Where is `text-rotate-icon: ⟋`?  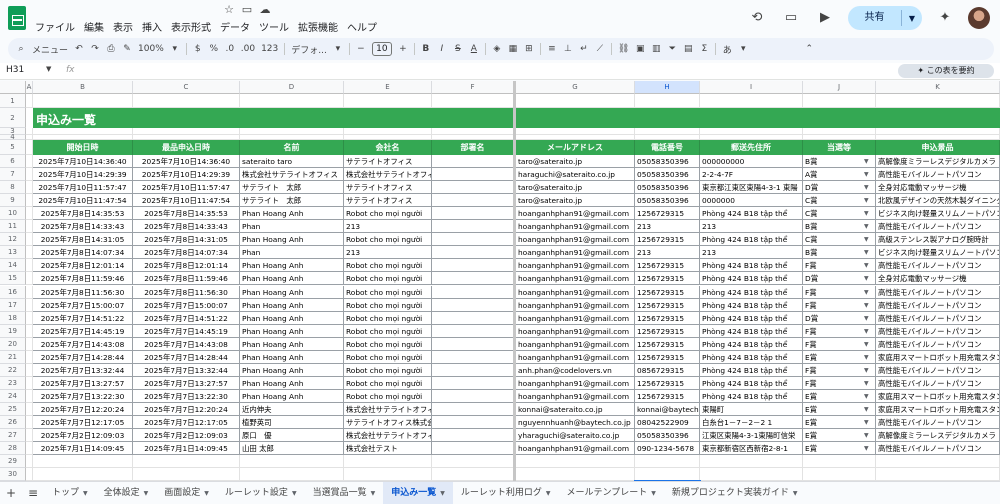
text-rotate-icon: ⟋ is located at coordinates (600, 49).